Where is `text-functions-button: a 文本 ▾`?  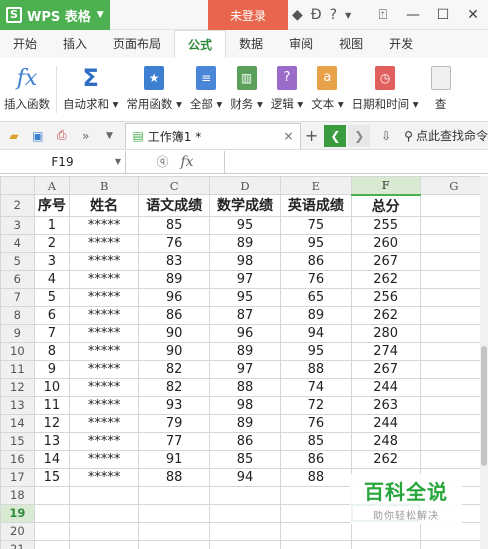 text-functions-button: a 文本 ▾ is located at coordinates (327, 89).